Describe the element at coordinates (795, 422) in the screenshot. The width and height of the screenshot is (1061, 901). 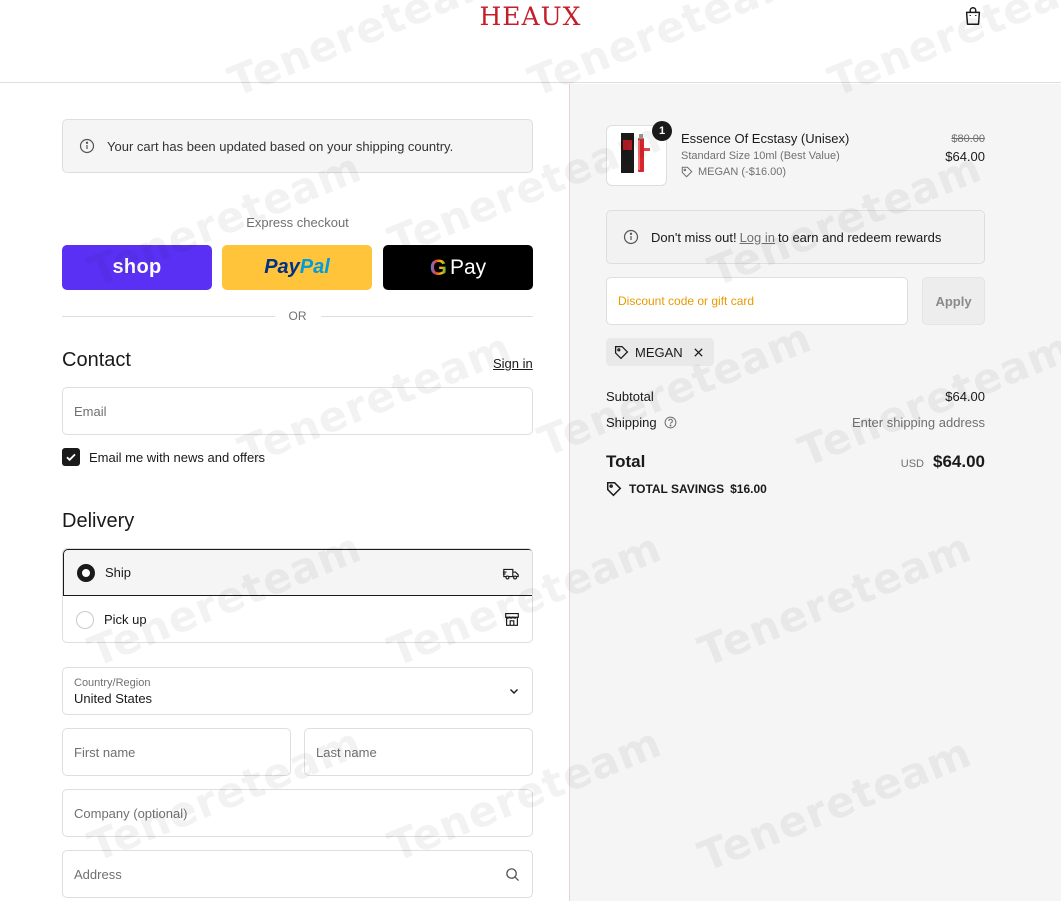
I see `shipping-row: Shipping Enter shipping address` at that location.